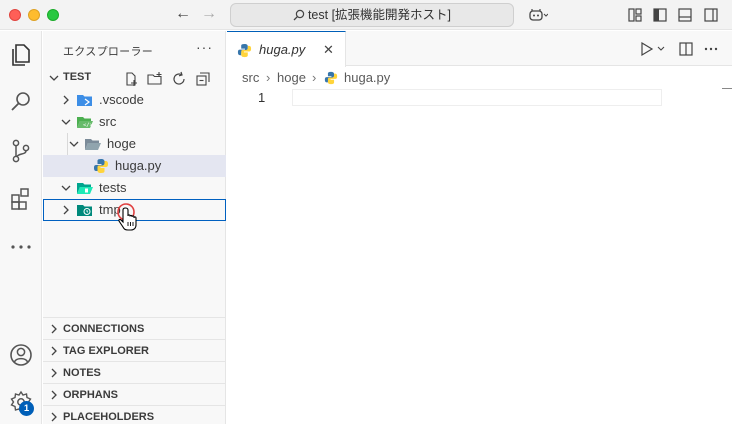 This screenshot has width=732, height=427. I want to click on copilot-icon, so click(538, 15).